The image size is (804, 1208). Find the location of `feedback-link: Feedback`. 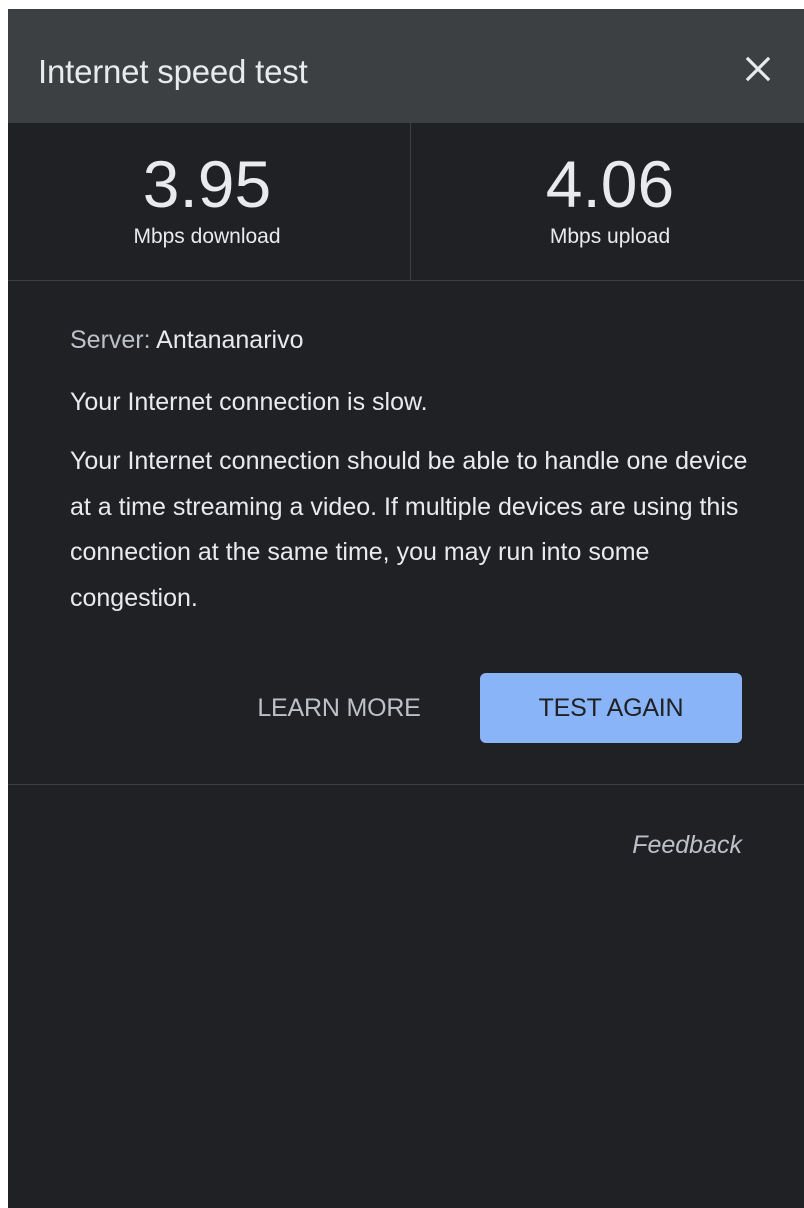

feedback-link: Feedback is located at coordinates (687, 845).